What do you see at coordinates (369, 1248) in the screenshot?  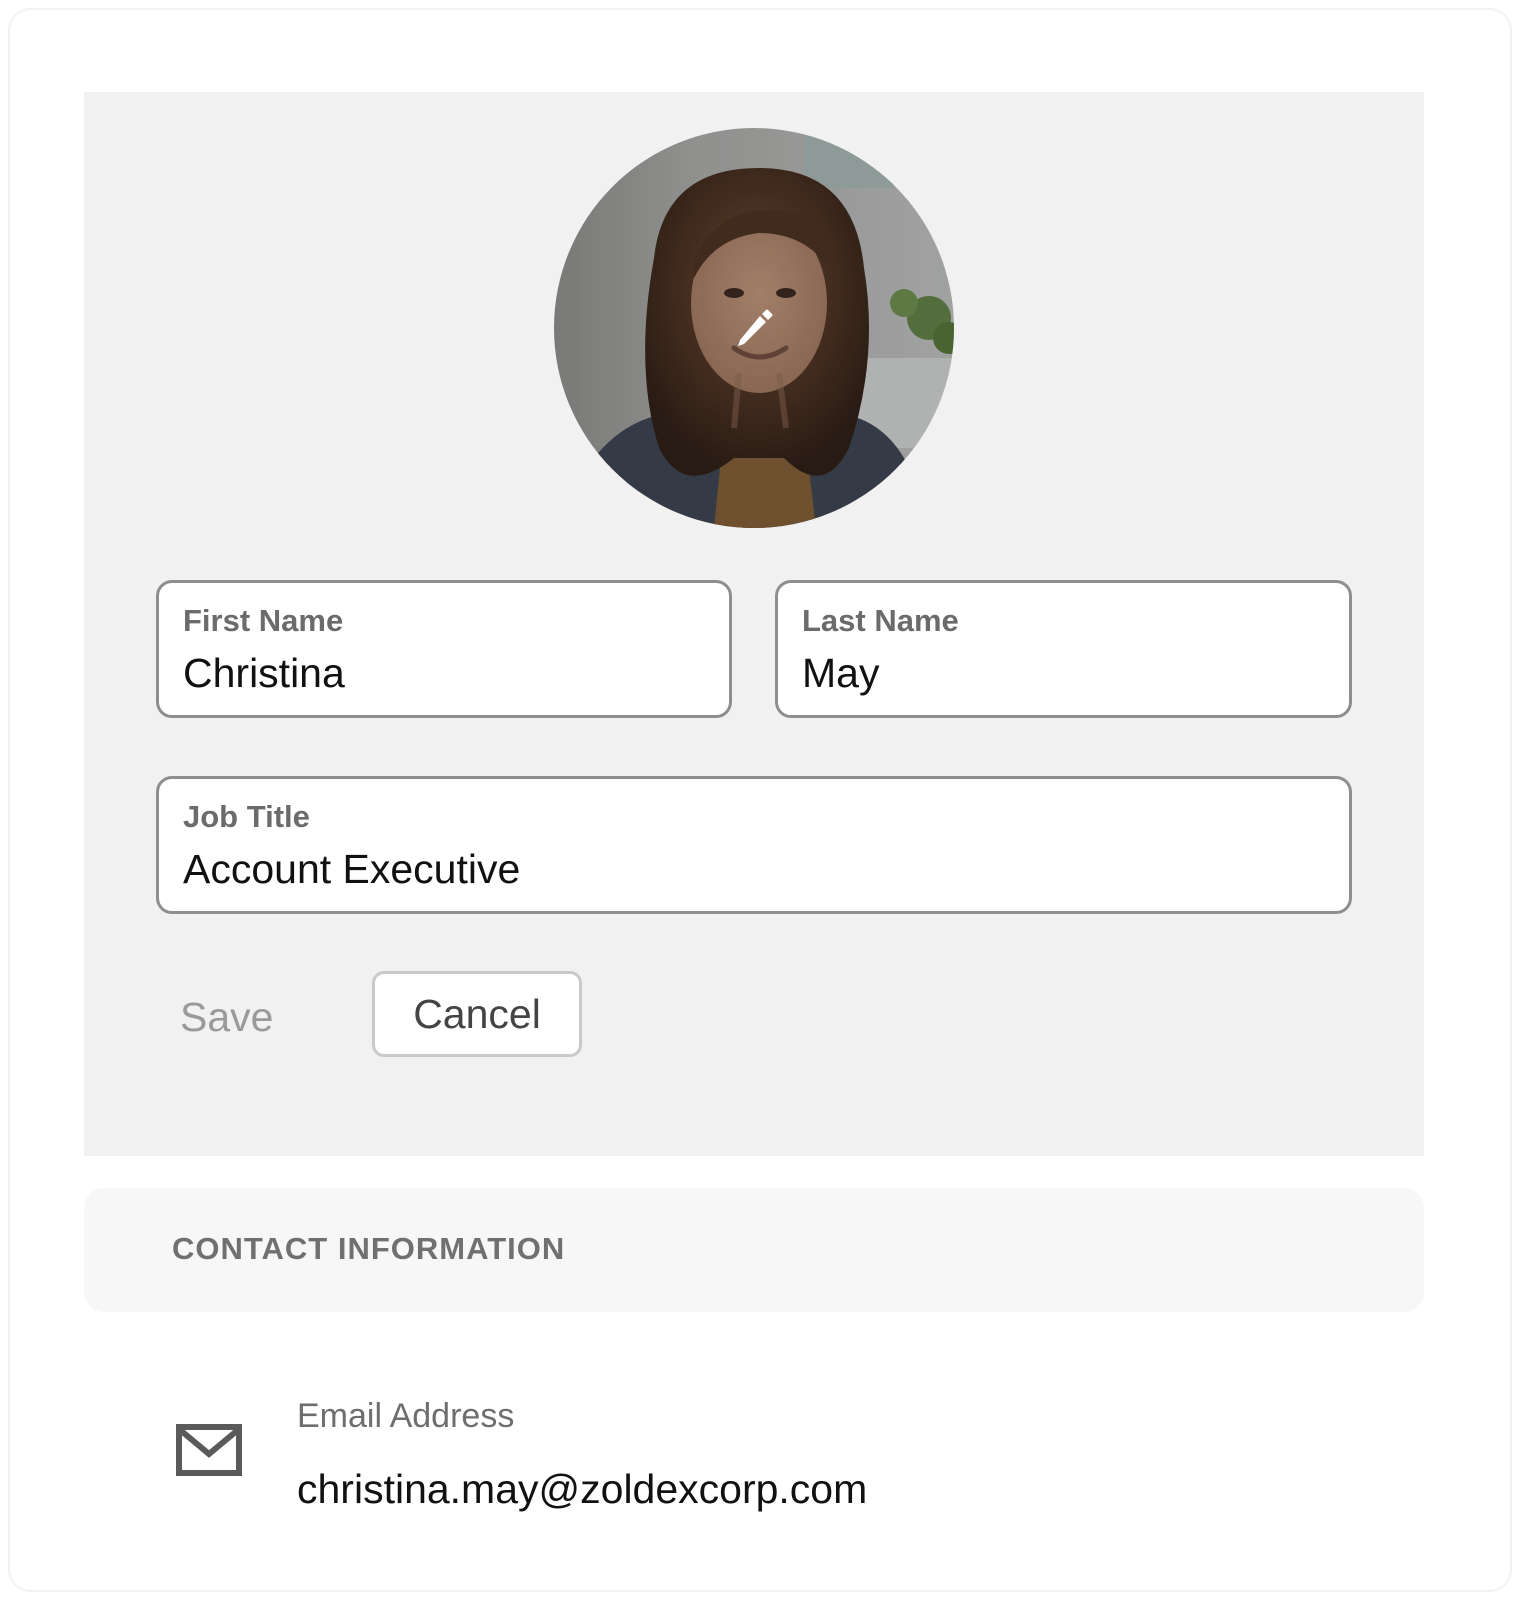 I see `contact-section-title: CONTACT INFORMATION` at bounding box center [369, 1248].